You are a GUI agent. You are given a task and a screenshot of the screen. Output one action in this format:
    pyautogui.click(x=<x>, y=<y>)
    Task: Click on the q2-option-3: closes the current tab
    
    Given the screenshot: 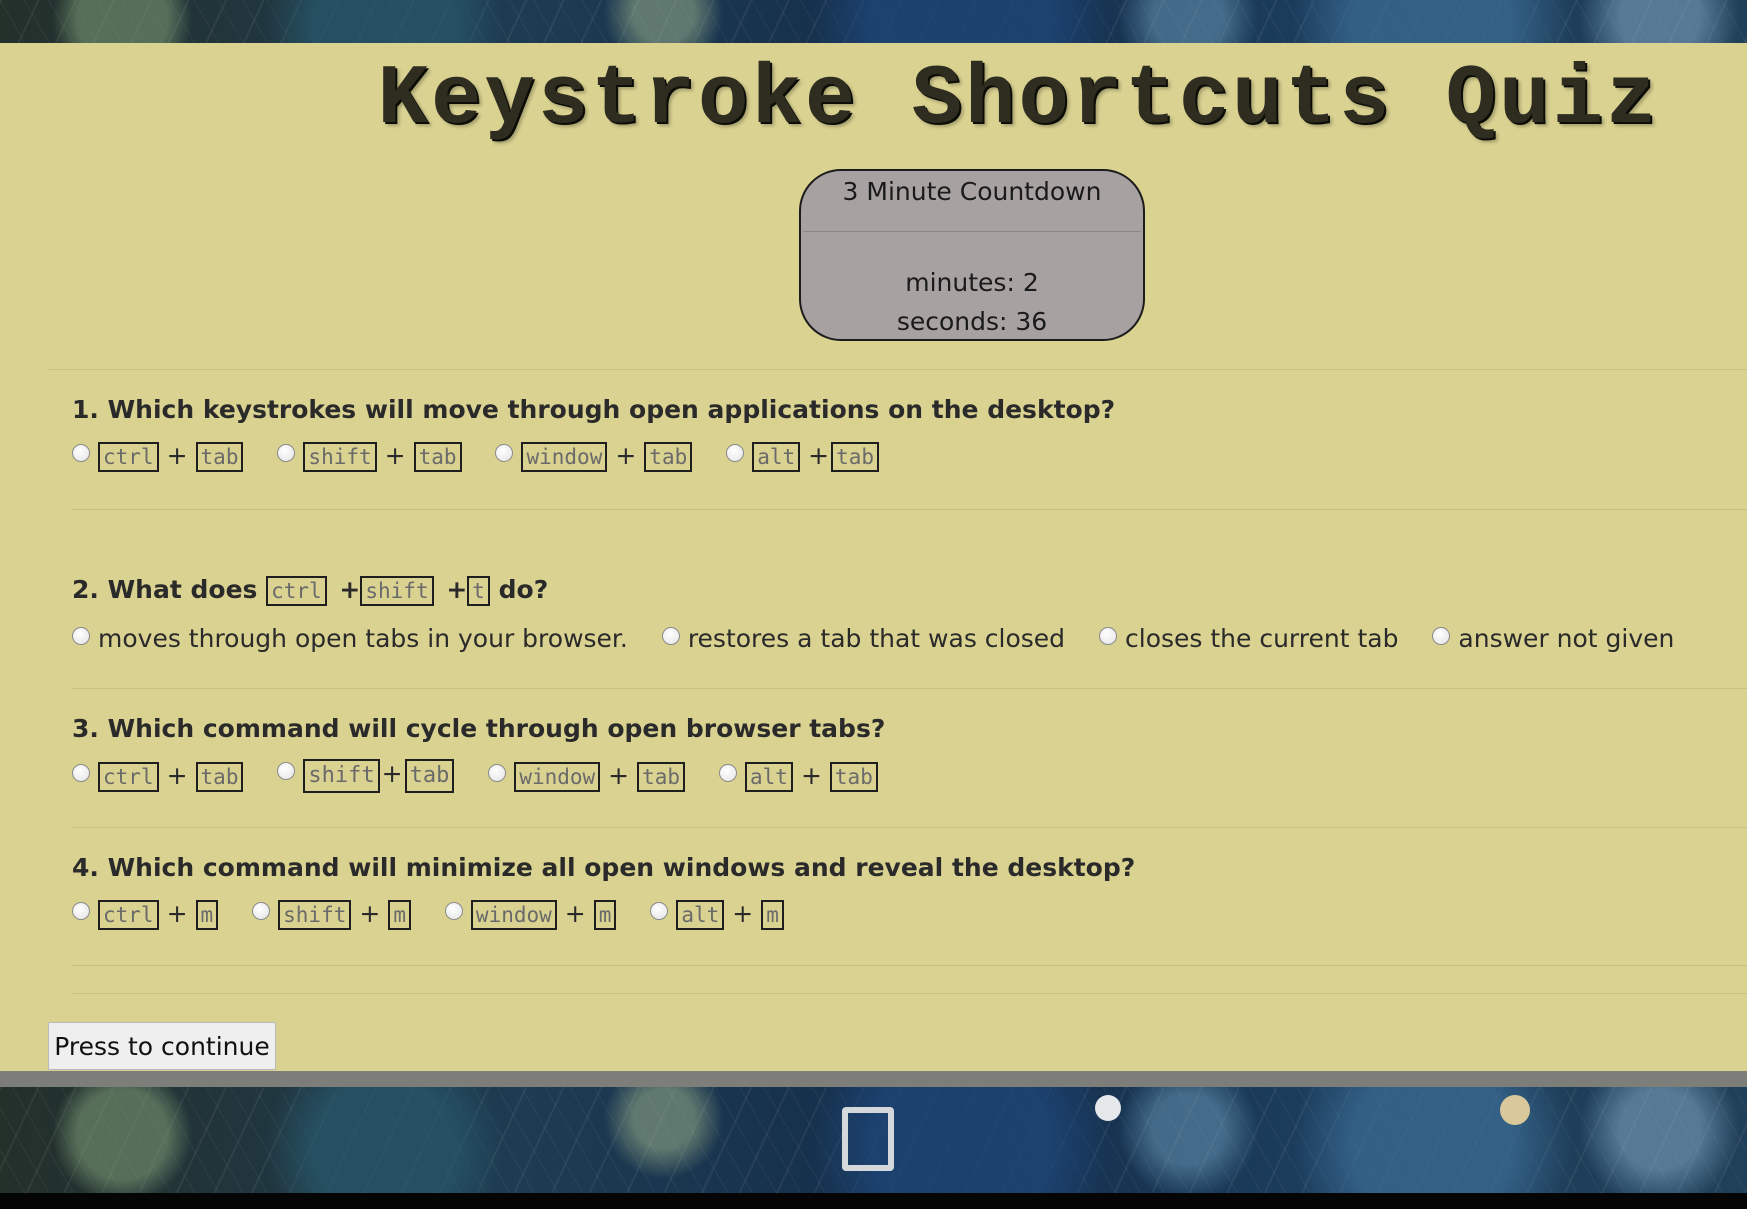 What is the action you would take?
    pyautogui.click(x=1248, y=638)
    